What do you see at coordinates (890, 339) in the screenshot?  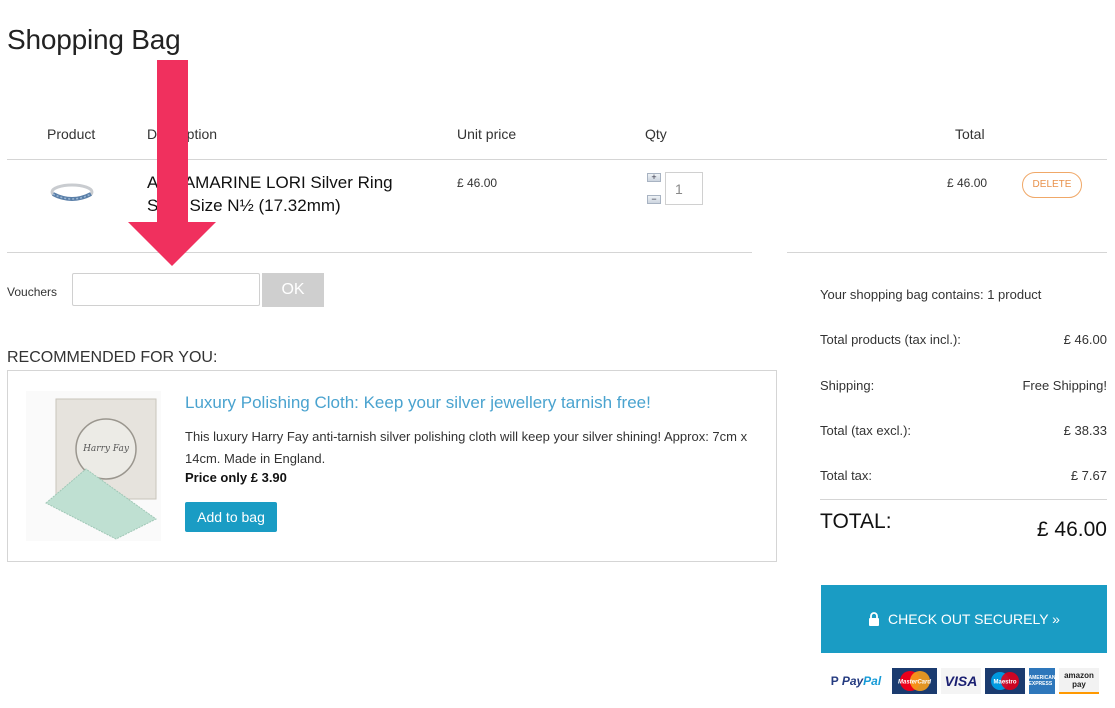 I see `summary-label: Total products (tax incl.):` at bounding box center [890, 339].